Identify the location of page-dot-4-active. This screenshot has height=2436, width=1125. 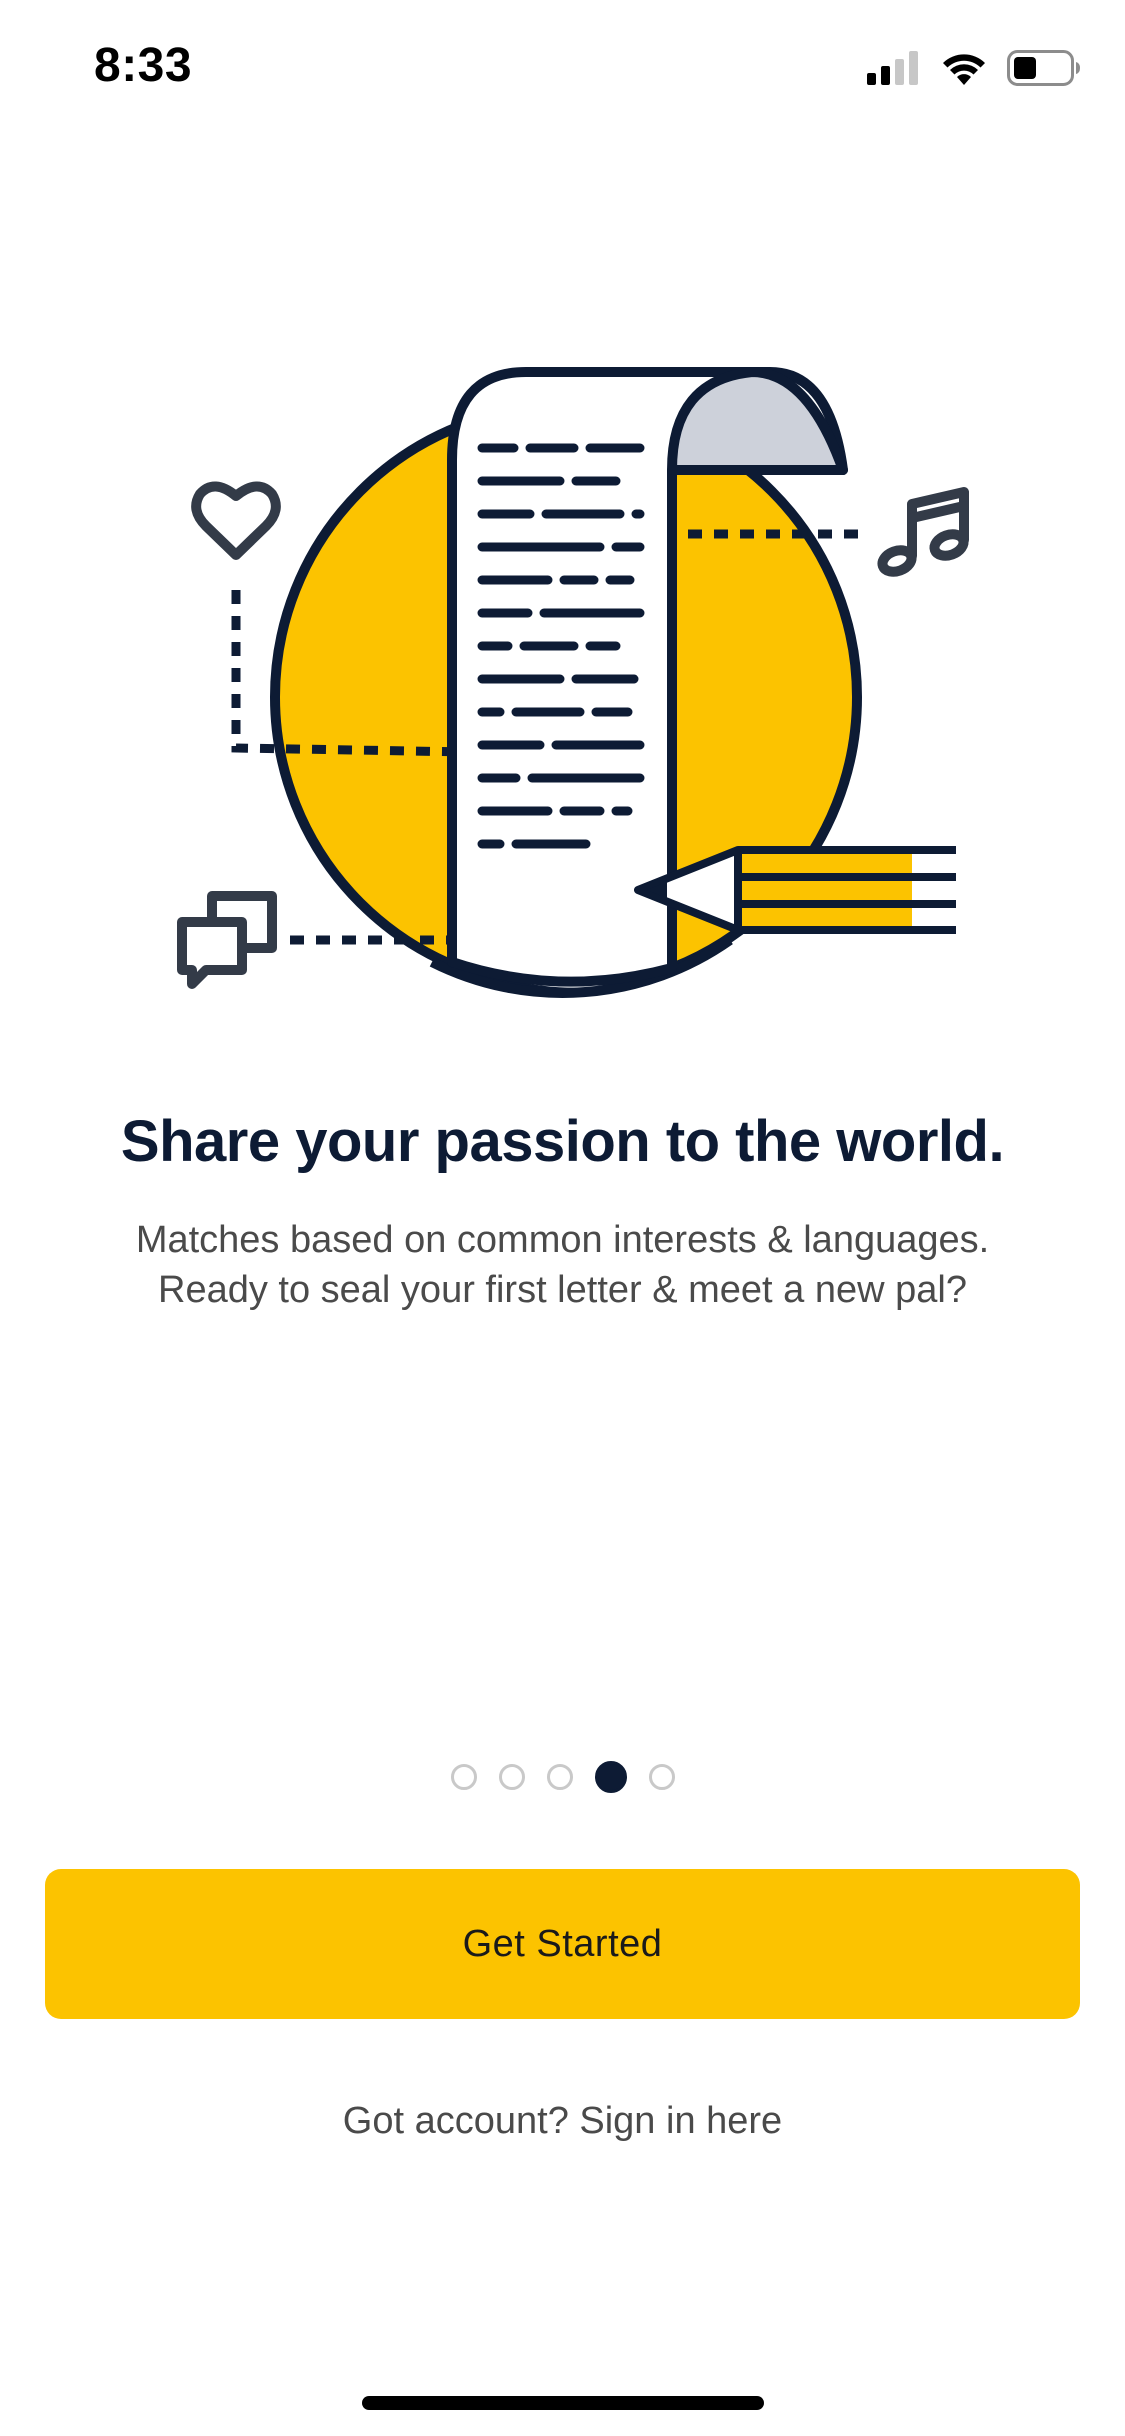
(610, 1777).